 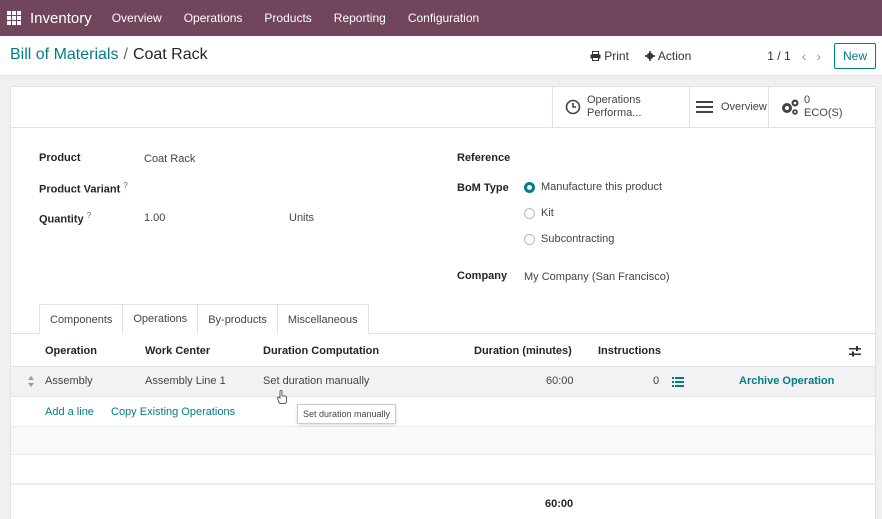 I want to click on reference-label: Reference, so click(x=484, y=158).